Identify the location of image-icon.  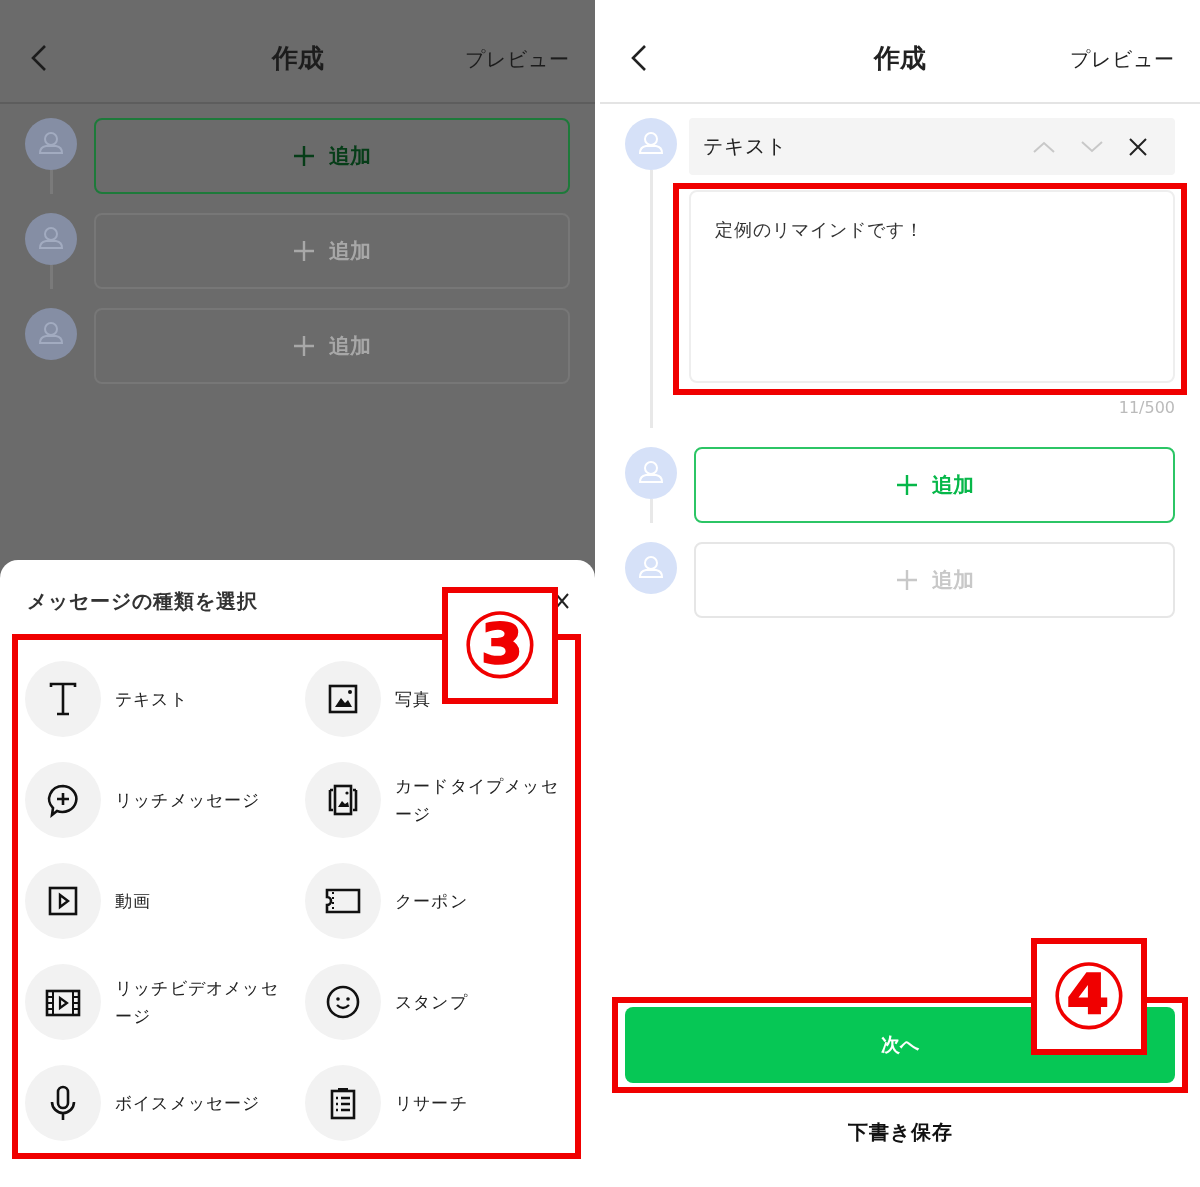
(343, 699).